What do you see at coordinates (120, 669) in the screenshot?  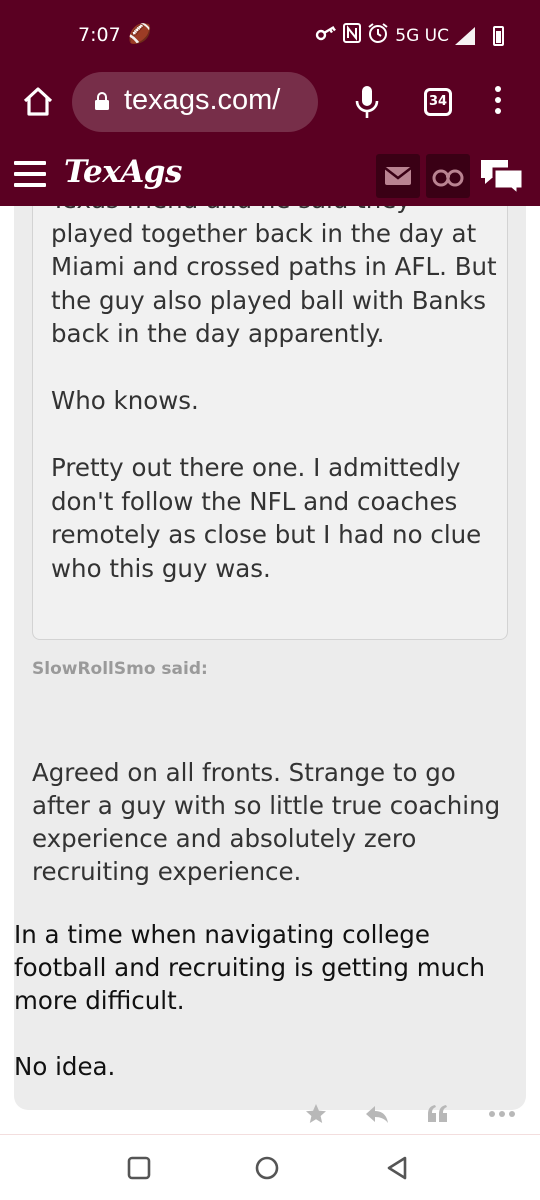 I see `quote-author-attribution: SlowRollSmo said:` at bounding box center [120, 669].